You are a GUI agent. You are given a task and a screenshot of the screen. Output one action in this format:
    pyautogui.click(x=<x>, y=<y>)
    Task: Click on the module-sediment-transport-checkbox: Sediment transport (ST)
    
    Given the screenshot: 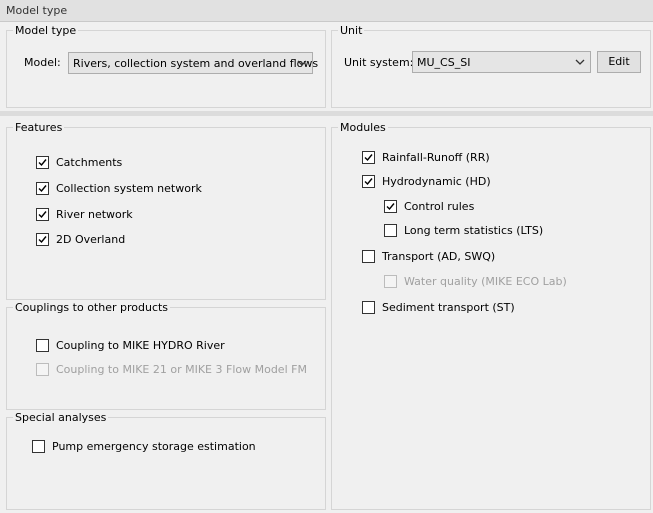 What is the action you would take?
    pyautogui.click(x=438, y=307)
    